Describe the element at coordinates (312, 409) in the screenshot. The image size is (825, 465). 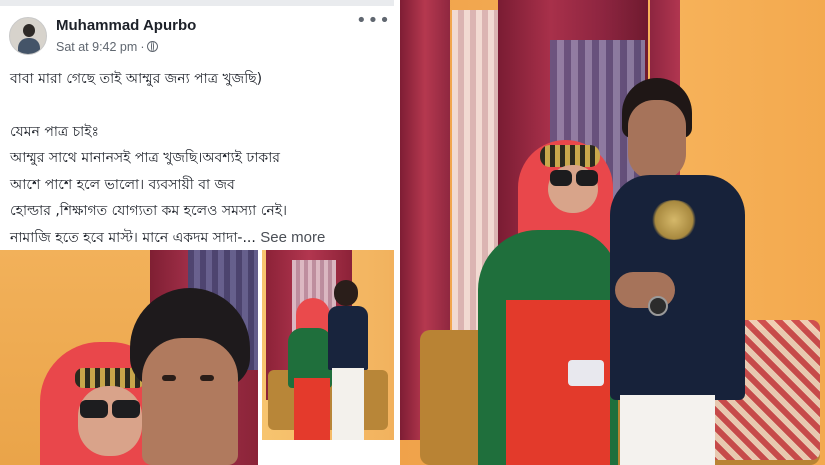
I see `skirt-red` at that location.